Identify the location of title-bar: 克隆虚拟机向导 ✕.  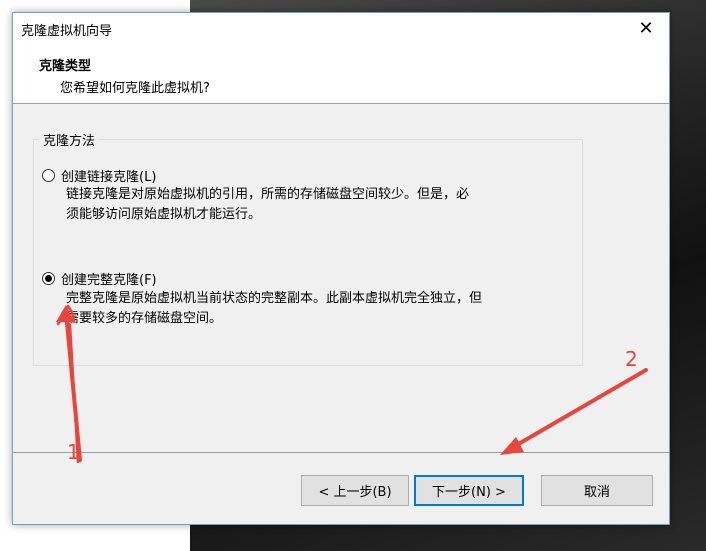
(341, 28).